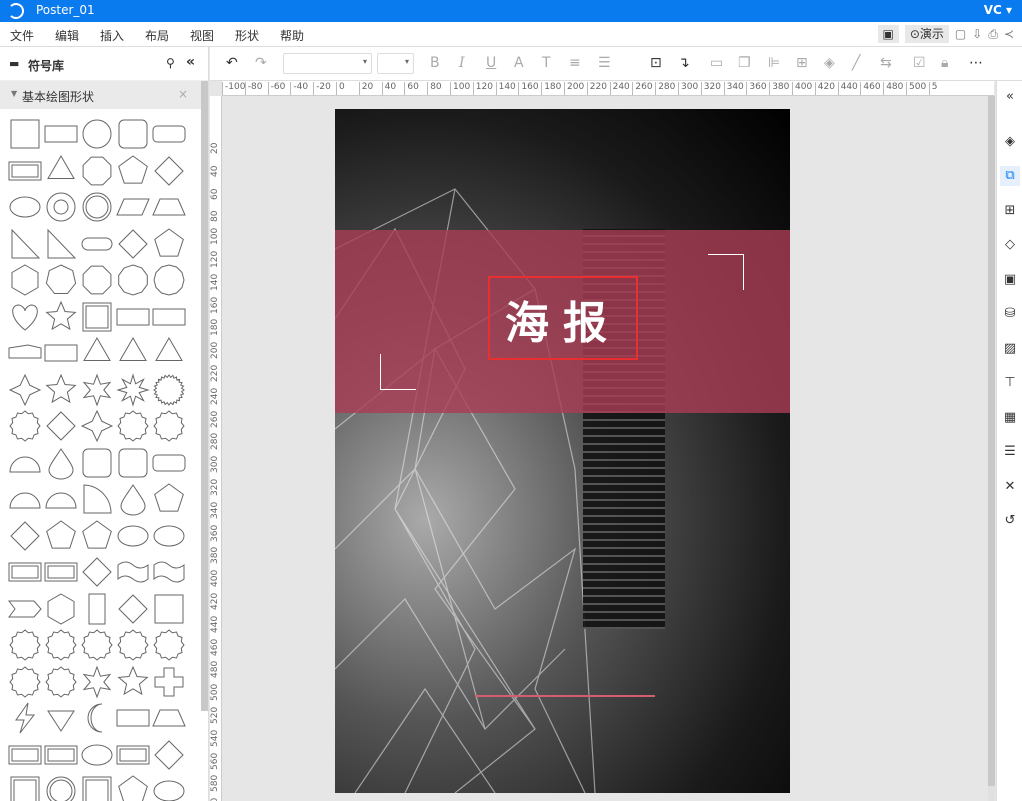  I want to click on shape-star5-icon, so click(61, 317).